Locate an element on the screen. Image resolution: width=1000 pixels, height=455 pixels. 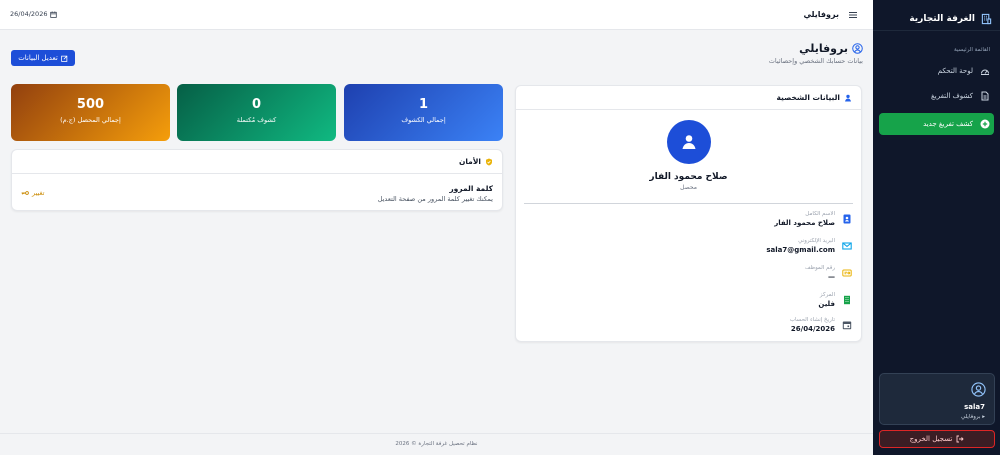
password-title: كلمة المرور is located at coordinates (471, 188).